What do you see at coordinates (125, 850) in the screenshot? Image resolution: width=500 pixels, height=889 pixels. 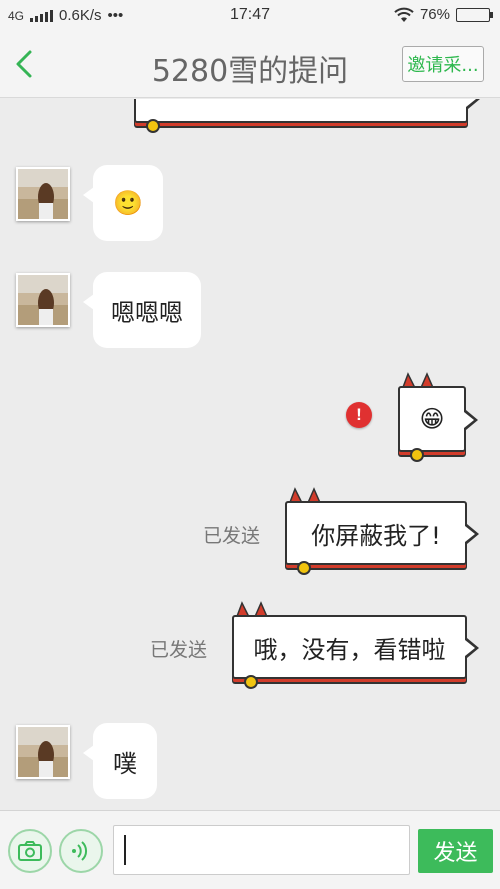 I see `text-cursor` at bounding box center [125, 850].